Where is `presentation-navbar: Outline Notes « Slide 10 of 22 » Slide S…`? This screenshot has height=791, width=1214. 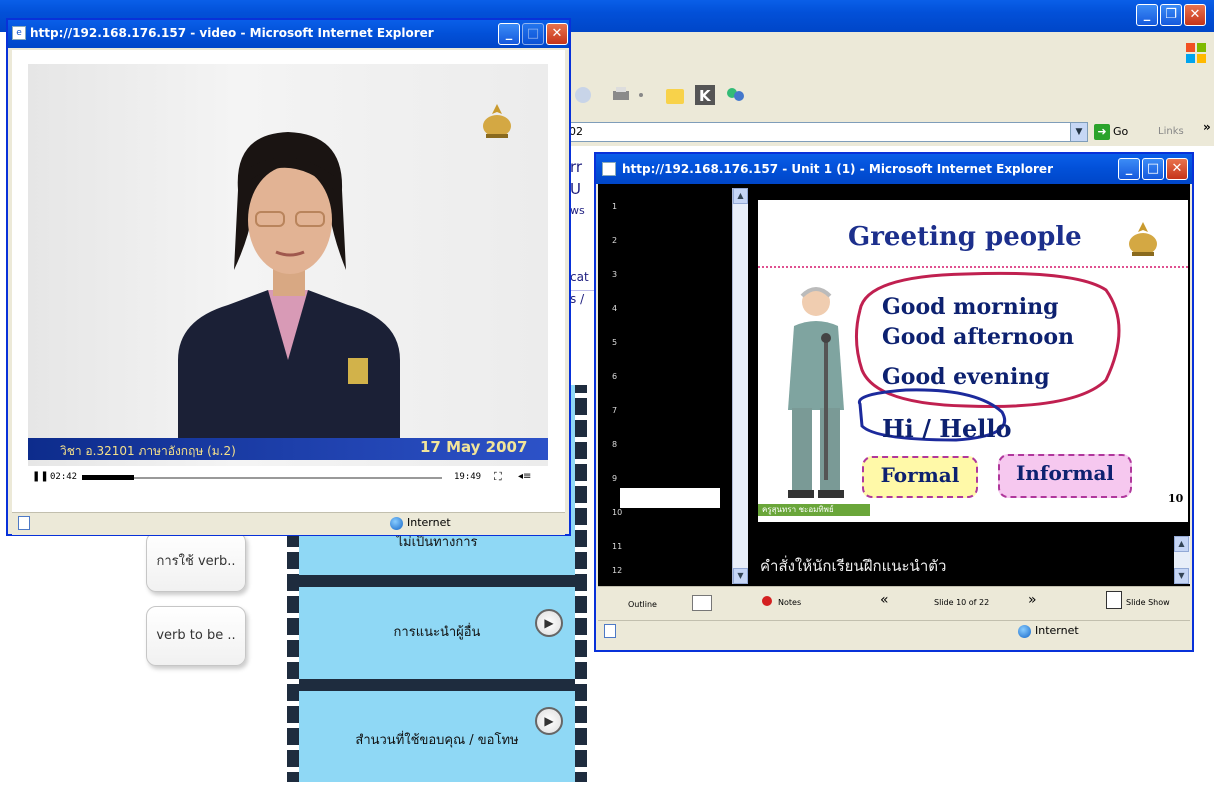 presentation-navbar: Outline Notes « Slide 10 of 22 » Slide S… is located at coordinates (894, 603).